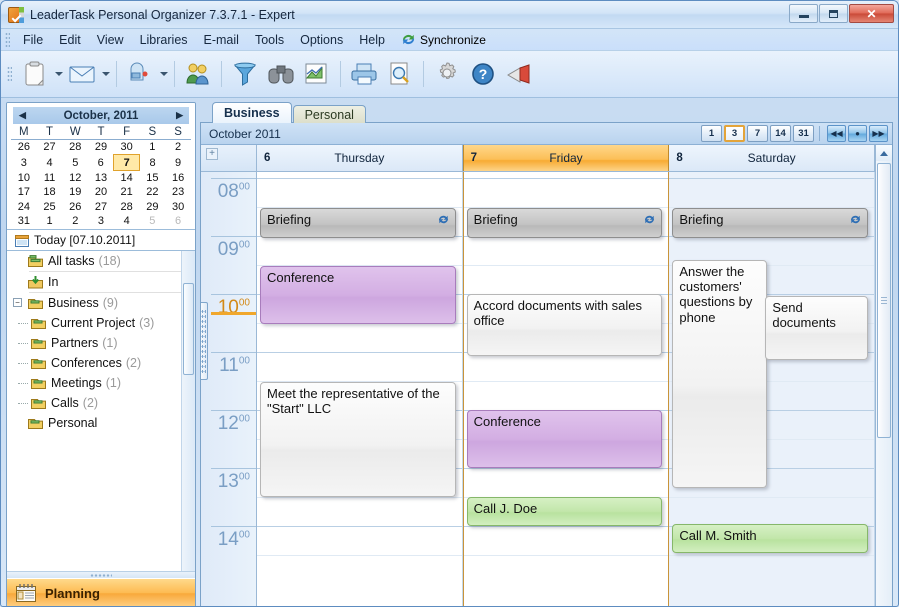 The image size is (899, 607). I want to click on contacts-button, so click(198, 74).